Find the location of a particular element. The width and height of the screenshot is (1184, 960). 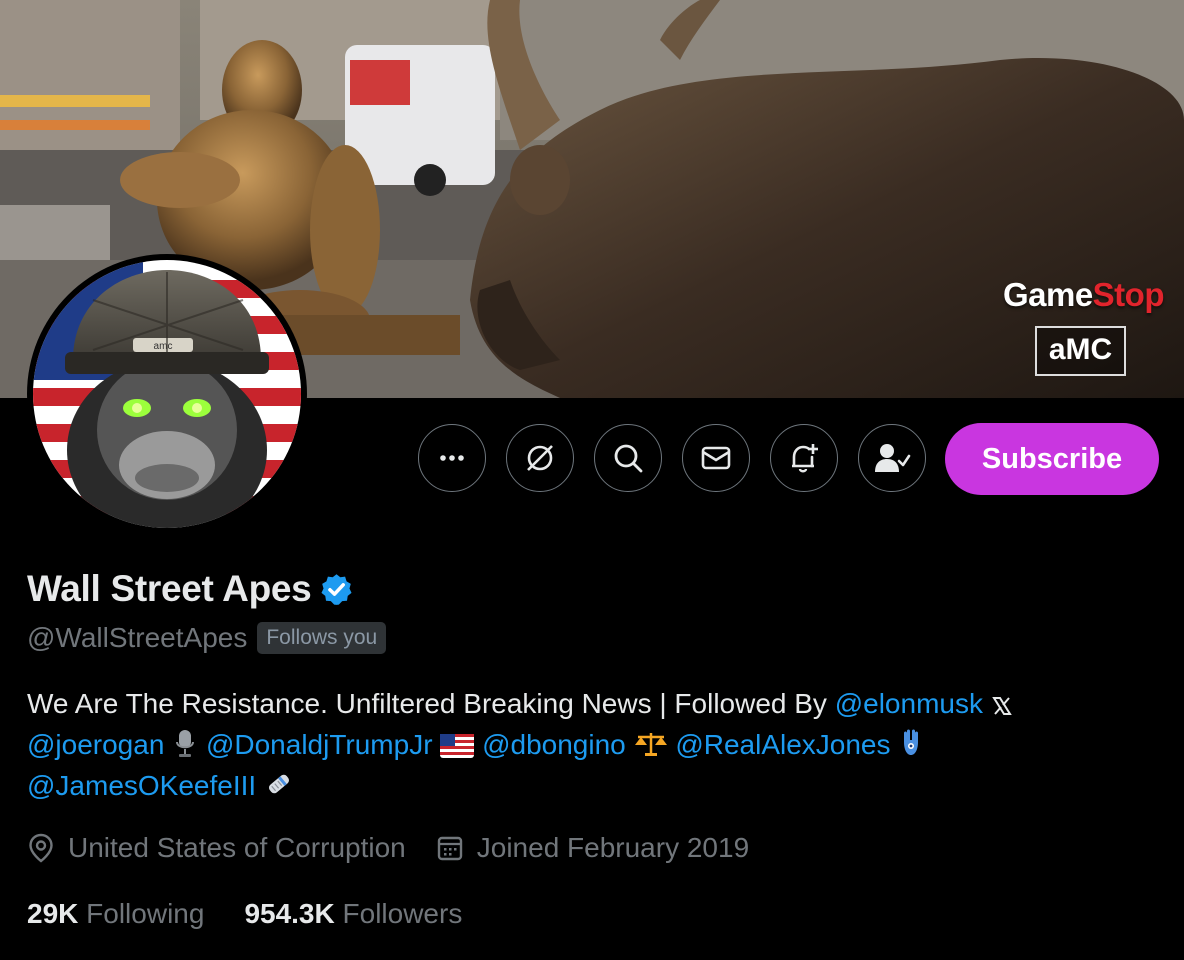

svg-text: amc is located at coordinates (163, 346).